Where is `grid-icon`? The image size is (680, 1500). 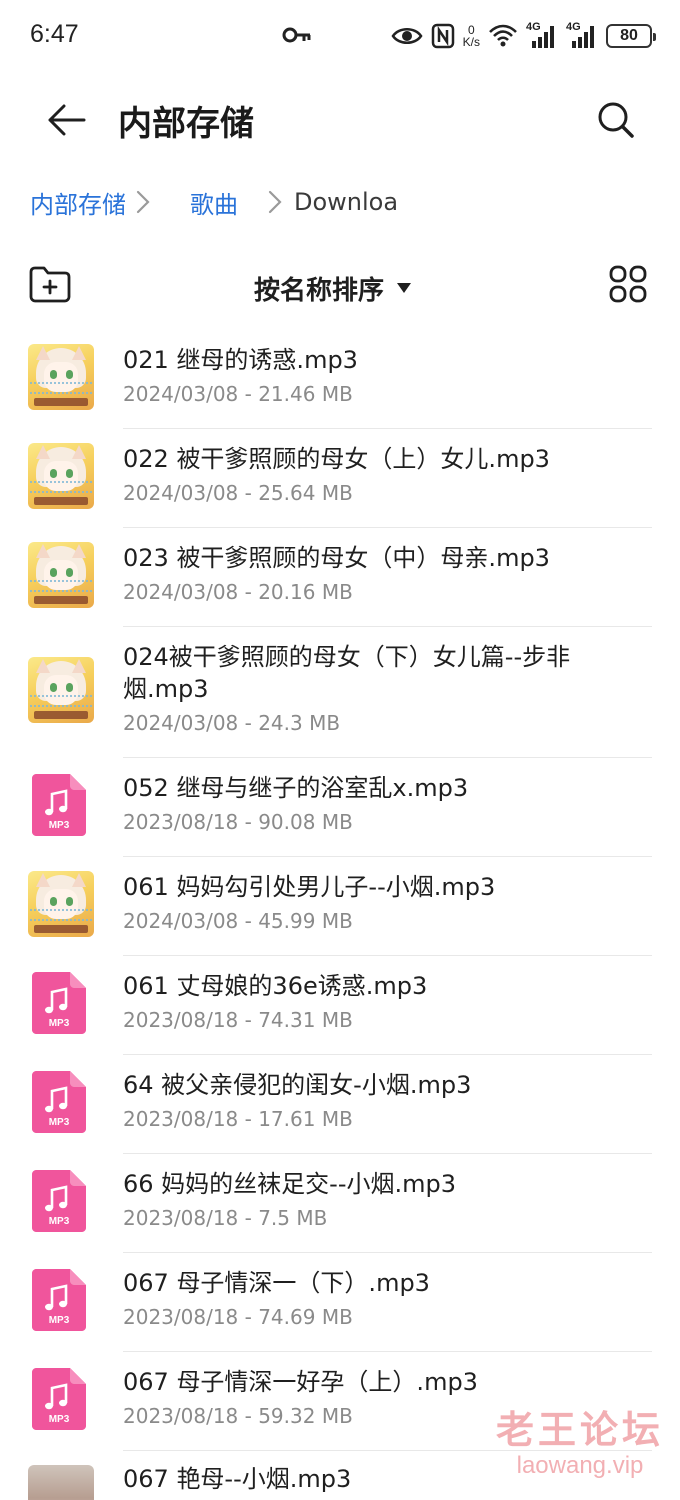
grid-icon is located at coordinates (628, 284).